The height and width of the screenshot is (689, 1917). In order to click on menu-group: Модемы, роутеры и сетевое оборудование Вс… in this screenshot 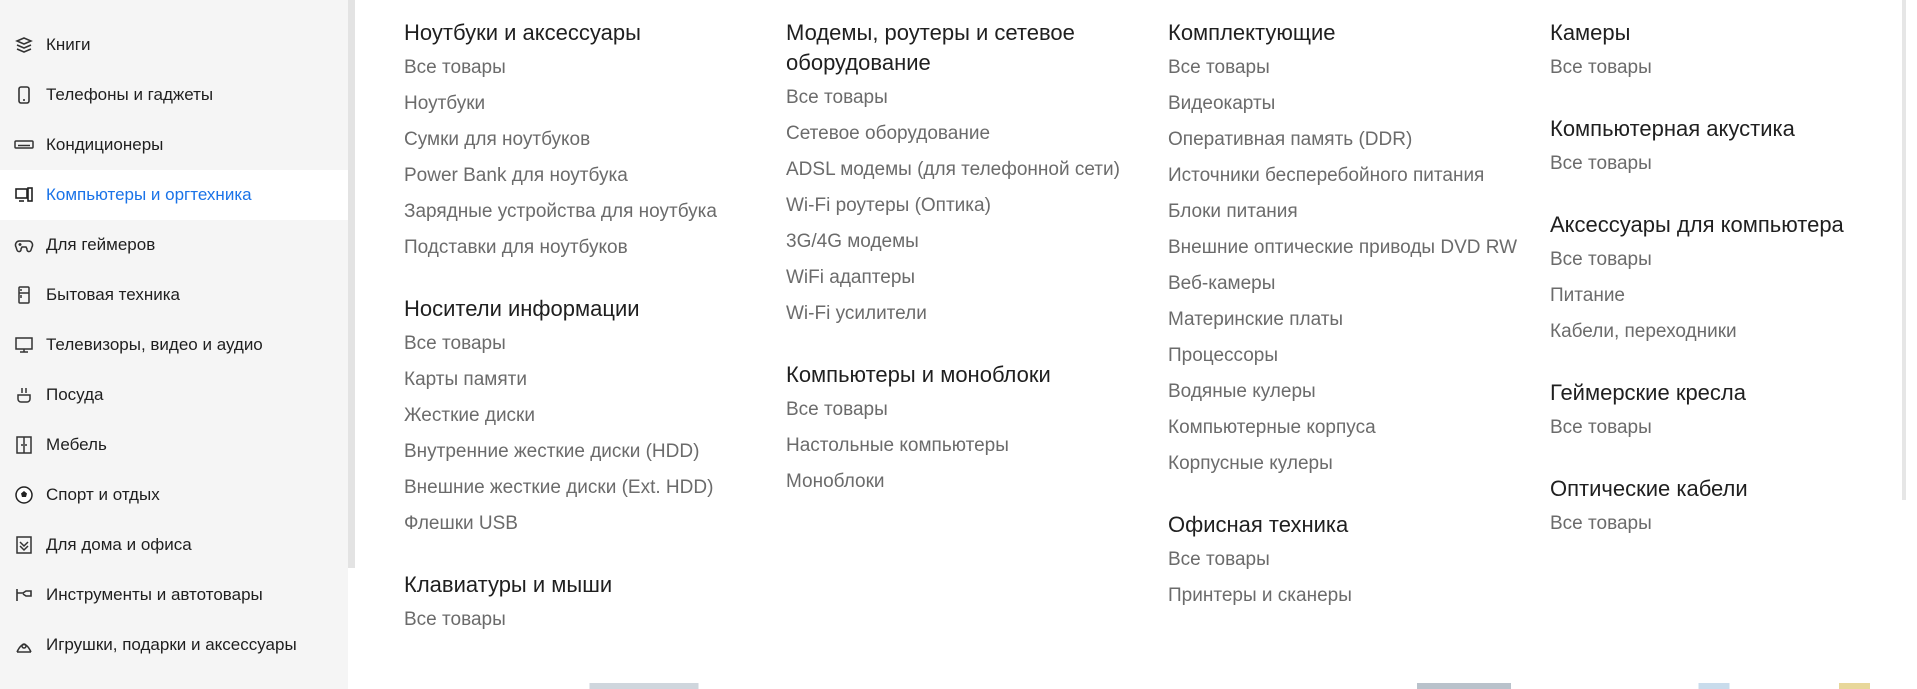, I will do `click(971, 172)`.